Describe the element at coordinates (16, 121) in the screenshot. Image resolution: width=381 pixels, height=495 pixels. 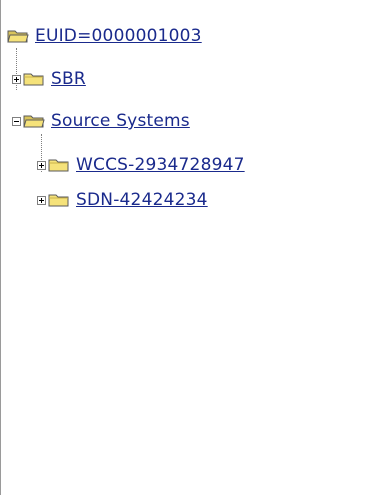
I see `collapse-minus-icon` at that location.